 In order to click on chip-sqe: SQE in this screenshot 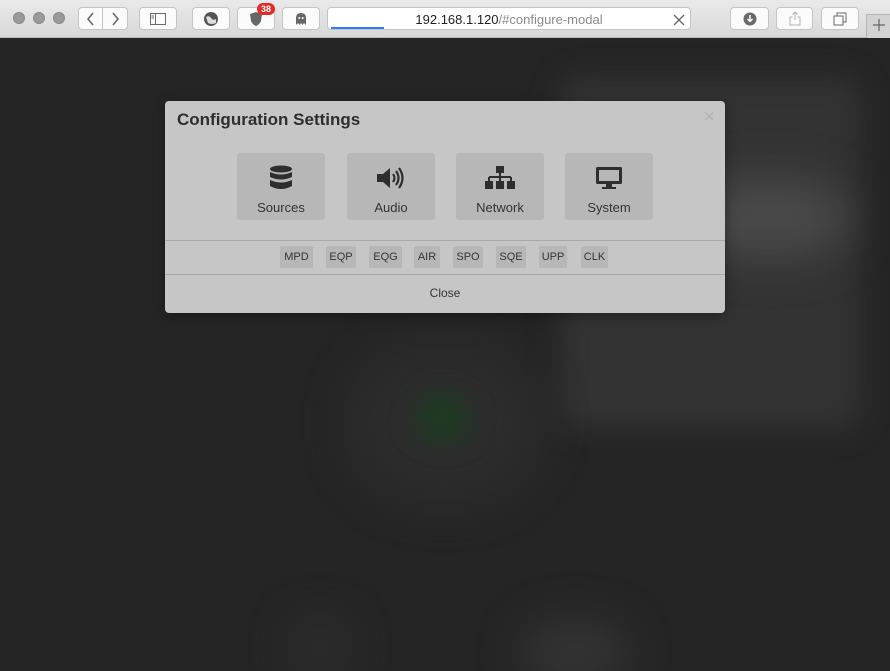, I will do `click(511, 257)`.